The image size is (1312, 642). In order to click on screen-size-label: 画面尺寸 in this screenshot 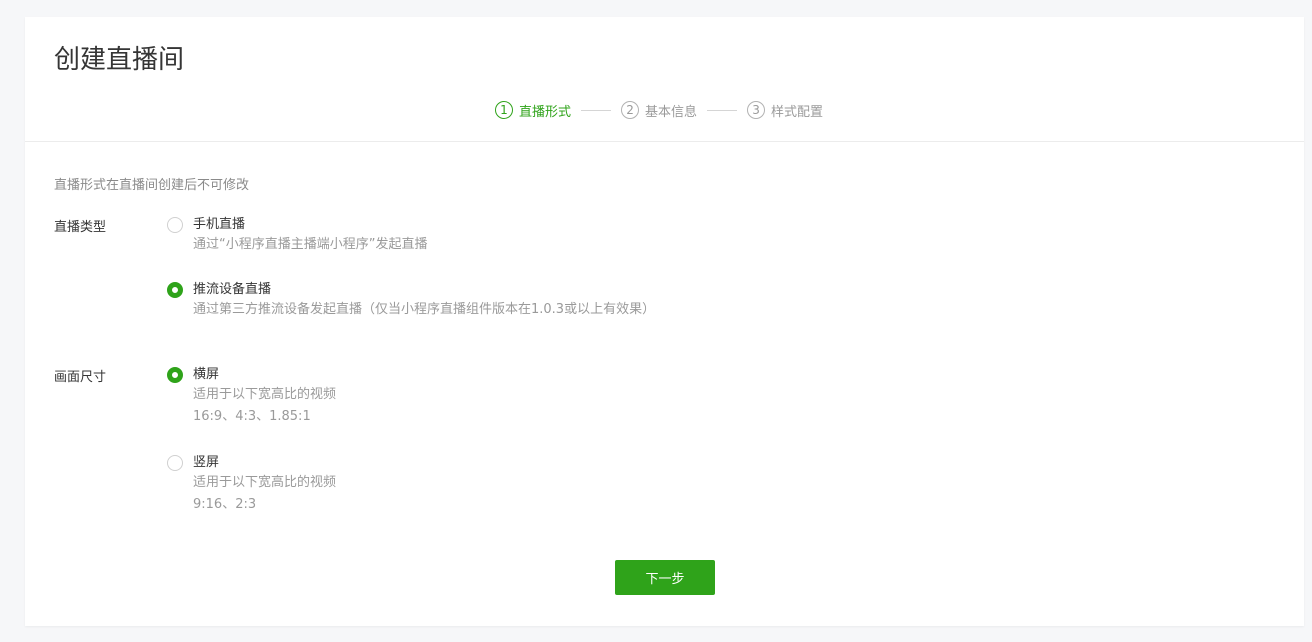, I will do `click(80, 377)`.